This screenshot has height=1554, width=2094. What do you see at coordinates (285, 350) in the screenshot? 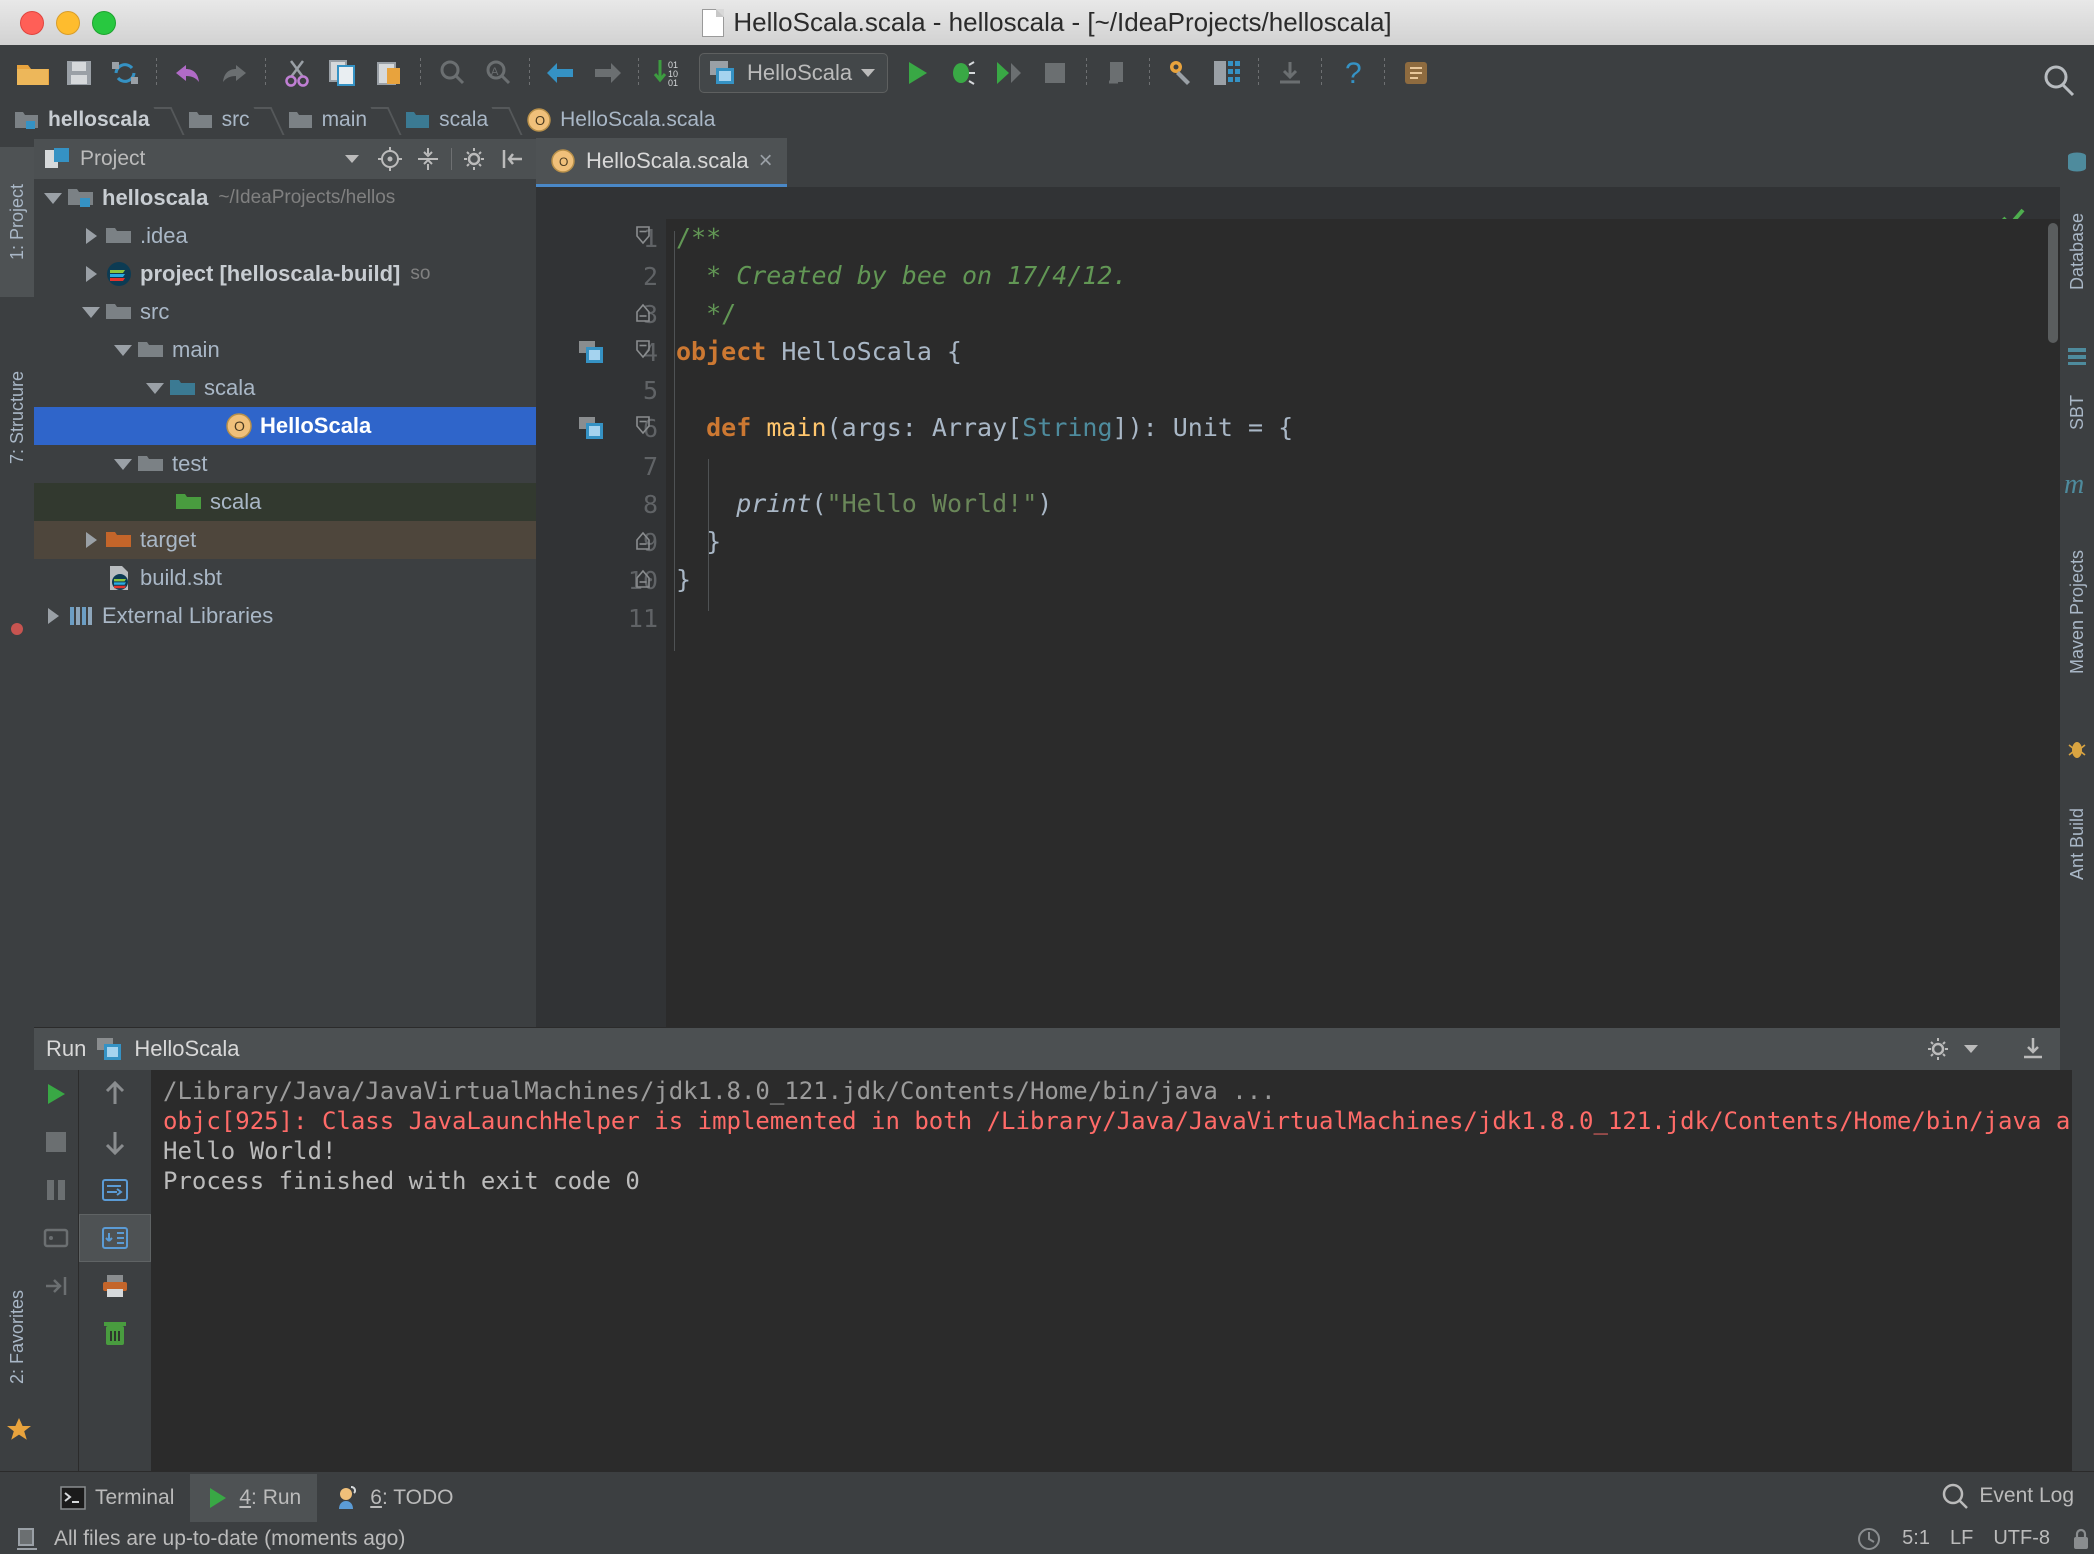
I see `tree-row-main: main` at bounding box center [285, 350].